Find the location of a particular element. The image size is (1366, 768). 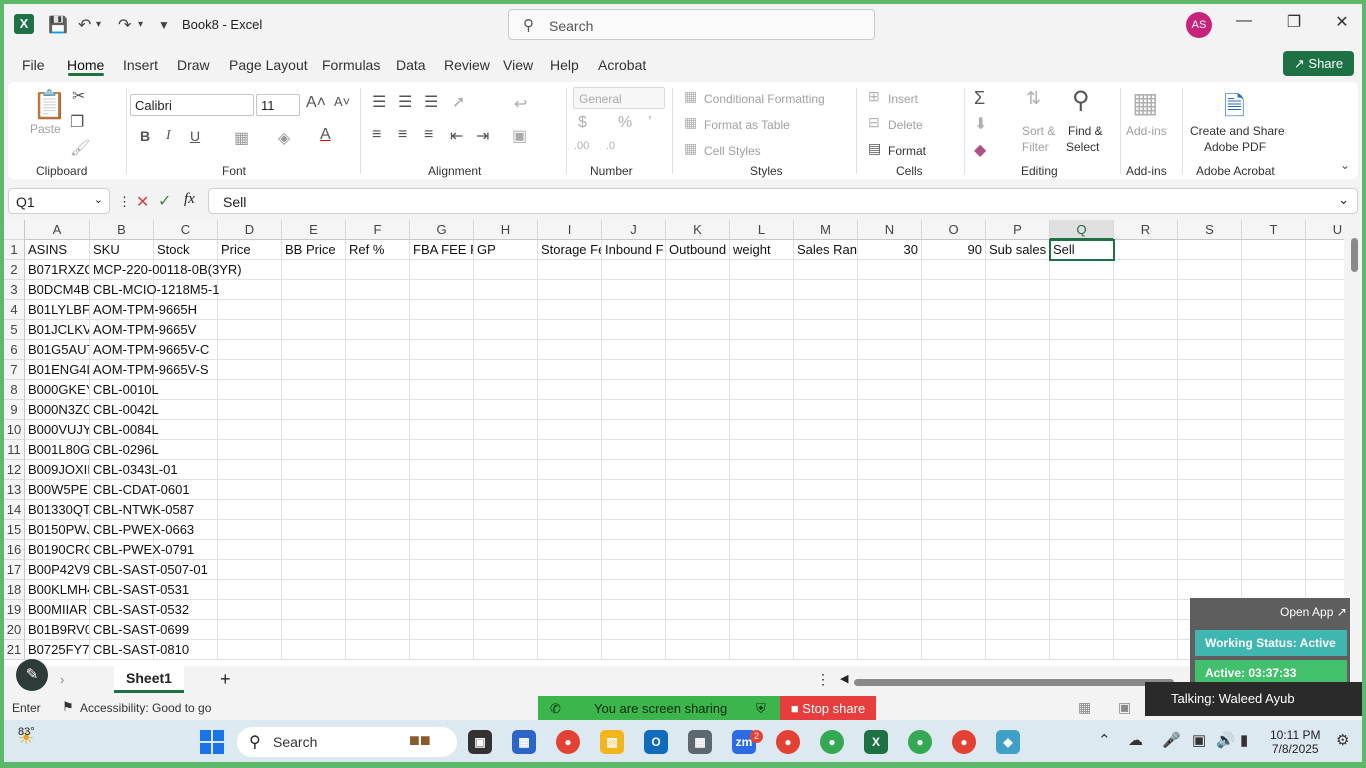

find-select-label-2: Select is located at coordinates (1082, 147).